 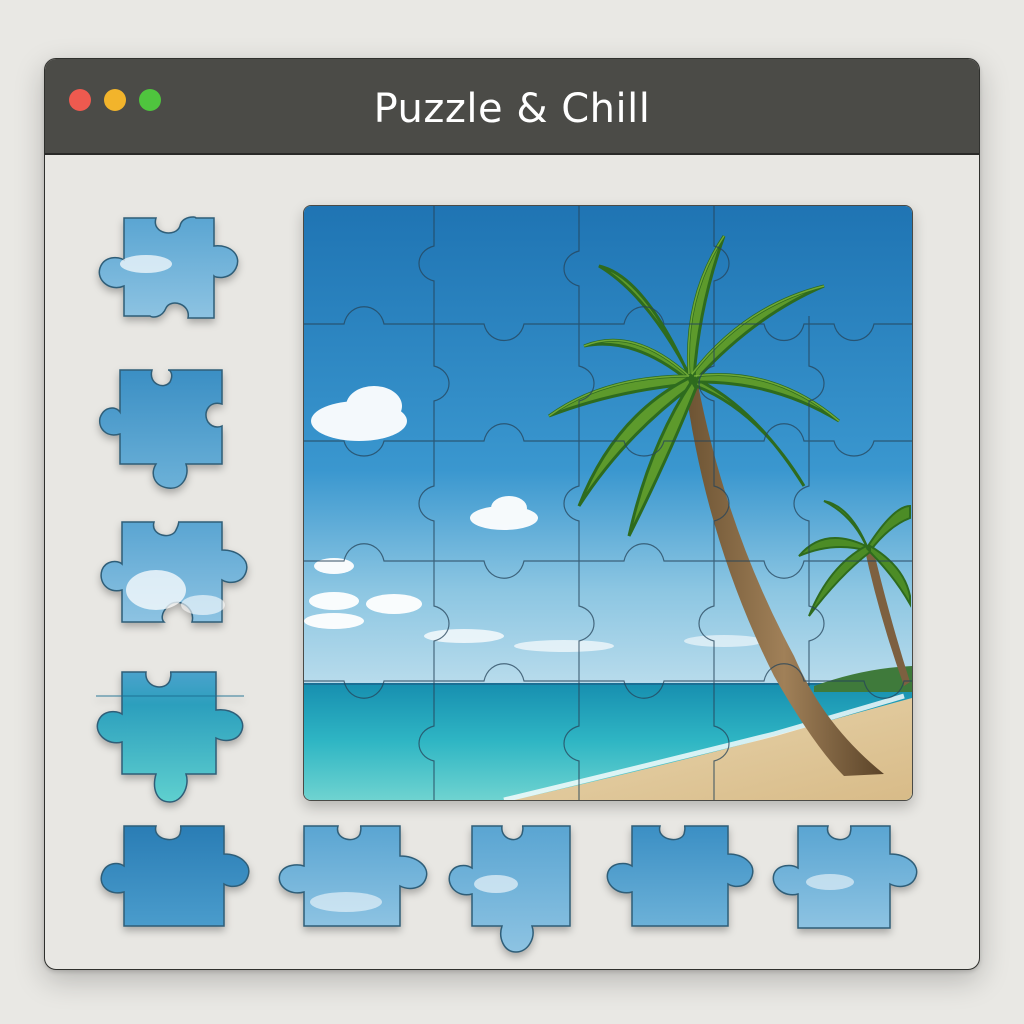 I want to click on window-title: Puzzle & Chill, so click(x=512, y=109).